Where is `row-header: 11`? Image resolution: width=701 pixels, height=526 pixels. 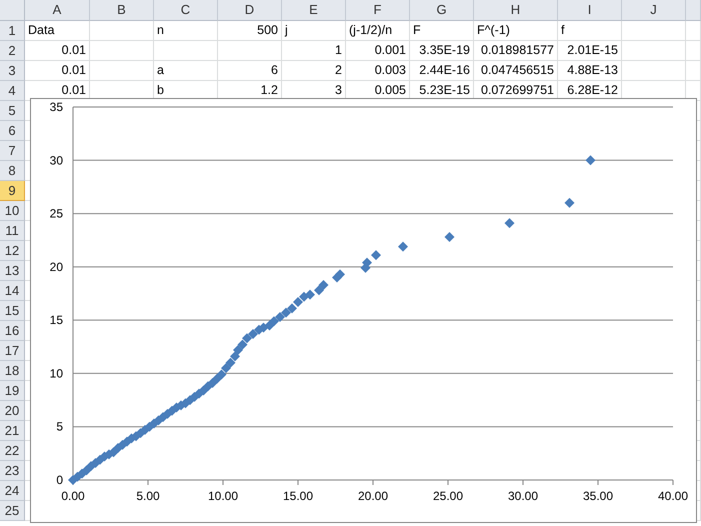 row-header: 11 is located at coordinates (12, 231).